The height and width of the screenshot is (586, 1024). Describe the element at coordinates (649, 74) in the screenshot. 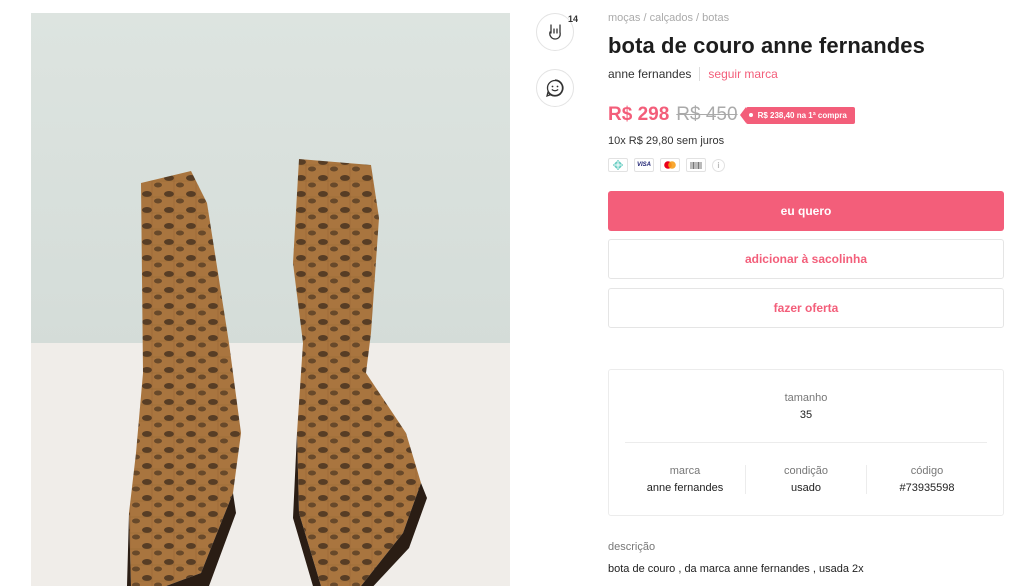

I see `brand-name: anne fernandes` at that location.